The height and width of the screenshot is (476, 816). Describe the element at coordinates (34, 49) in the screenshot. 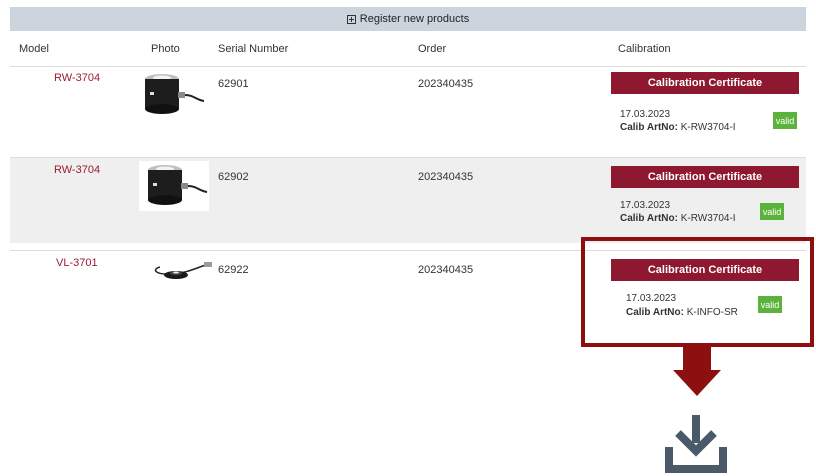

I see `column-header-model: Model` at that location.